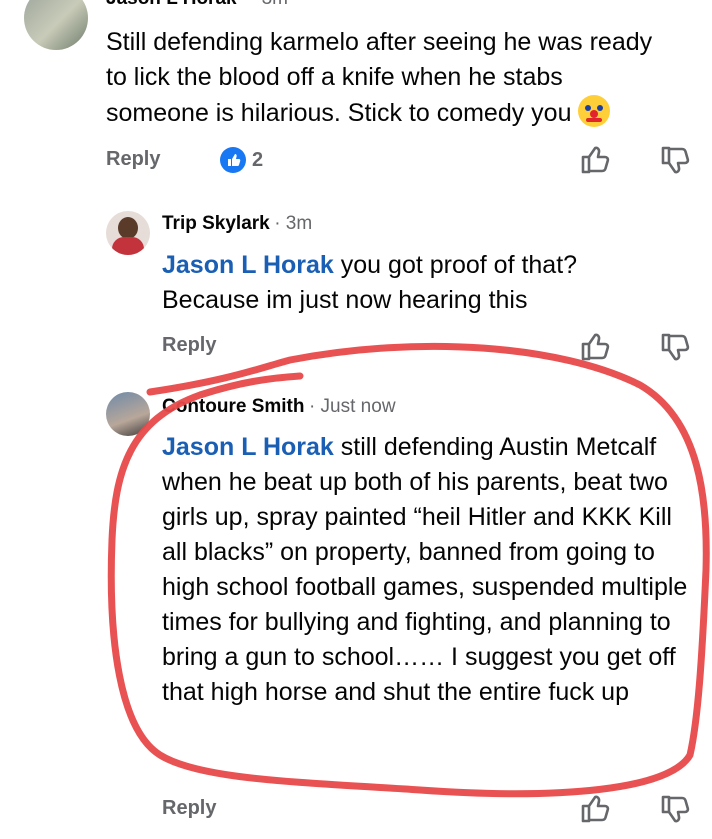 Image resolution: width=712 pixels, height=839 pixels. What do you see at coordinates (171, 5) in the screenshot?
I see `comment-author: Jason L Horak` at bounding box center [171, 5].